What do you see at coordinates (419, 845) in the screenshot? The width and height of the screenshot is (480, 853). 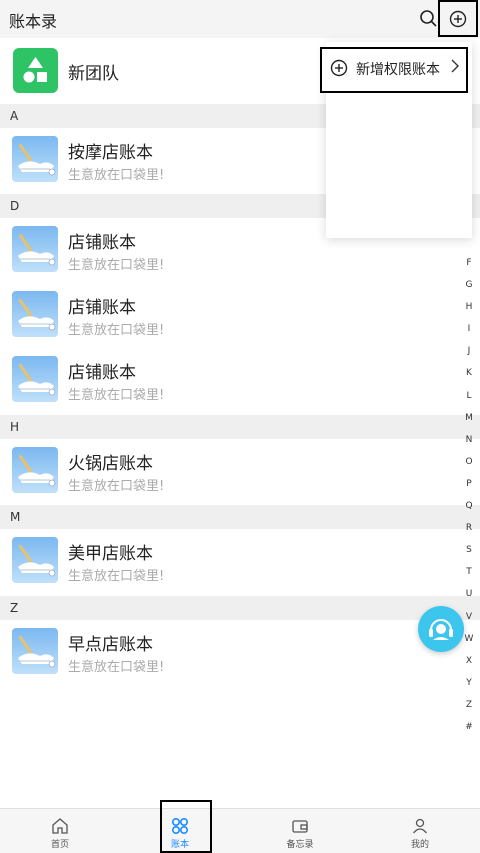 I see `tab-label: 我的` at bounding box center [419, 845].